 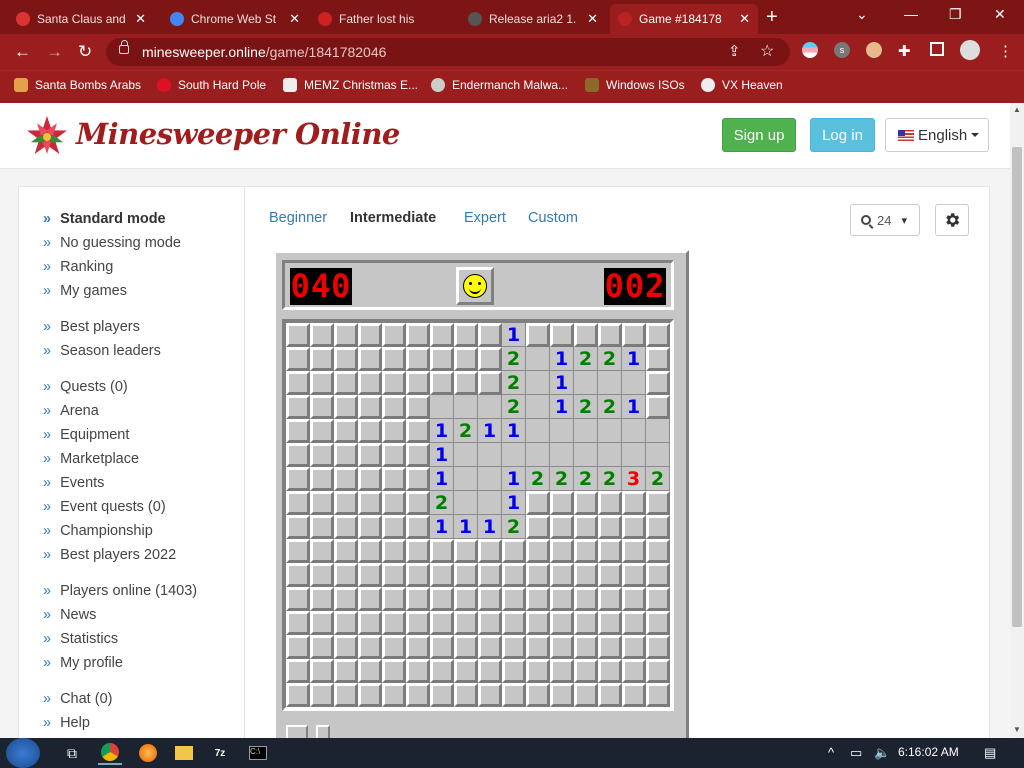 I want to click on sidebar-item-my-games: My games, so click(x=85, y=291).